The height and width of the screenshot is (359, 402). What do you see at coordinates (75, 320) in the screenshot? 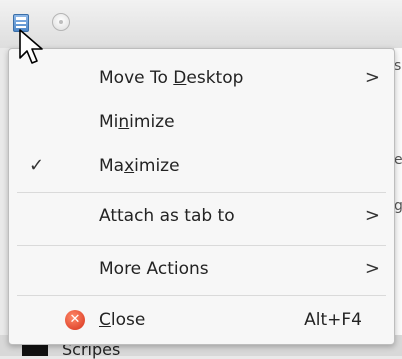
I see `close-icon: ✕` at bounding box center [75, 320].